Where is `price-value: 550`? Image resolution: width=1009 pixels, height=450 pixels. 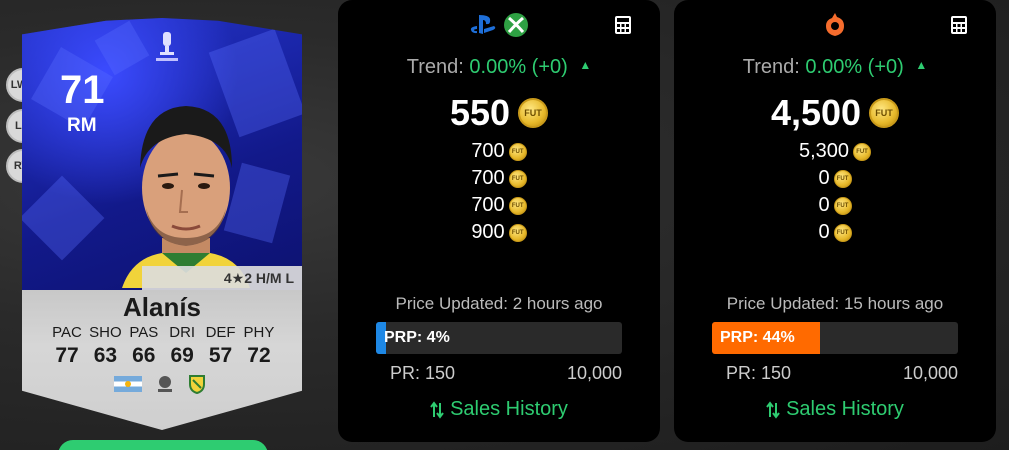 price-value: 550 is located at coordinates (480, 112).